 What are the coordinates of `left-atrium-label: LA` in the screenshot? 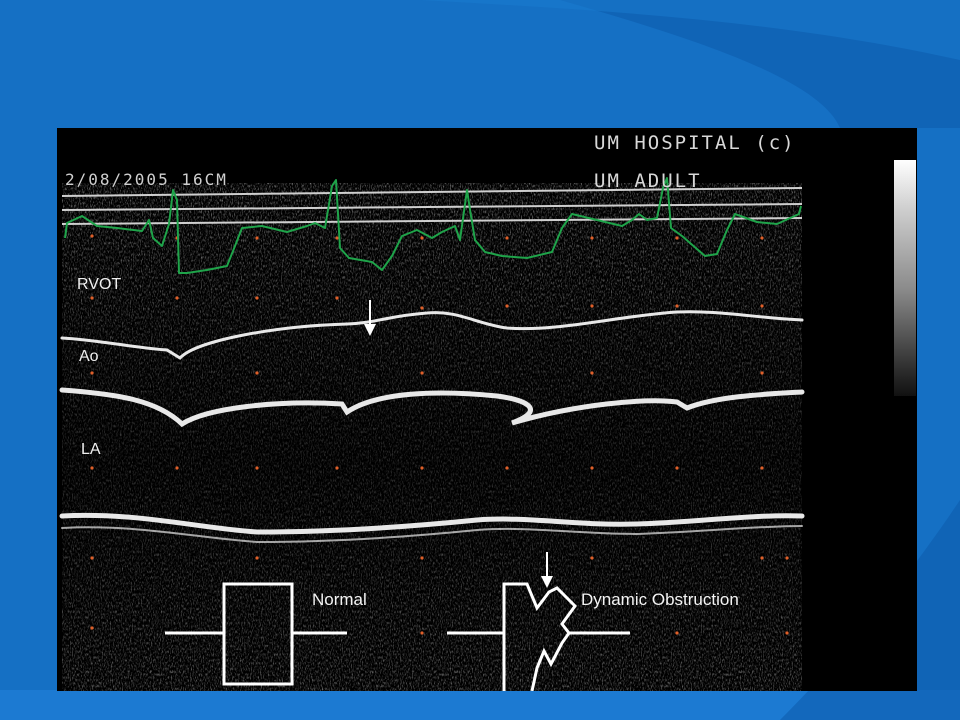 It's located at (91, 449).